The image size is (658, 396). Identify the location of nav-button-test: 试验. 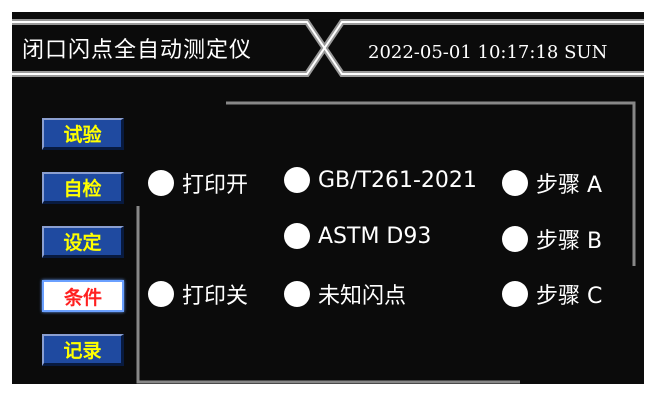
(83, 134).